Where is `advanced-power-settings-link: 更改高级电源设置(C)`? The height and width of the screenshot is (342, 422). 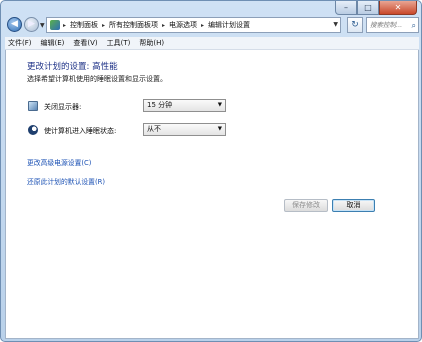
advanced-power-settings-link: 更改高级电源设置(C) is located at coordinates (59, 162).